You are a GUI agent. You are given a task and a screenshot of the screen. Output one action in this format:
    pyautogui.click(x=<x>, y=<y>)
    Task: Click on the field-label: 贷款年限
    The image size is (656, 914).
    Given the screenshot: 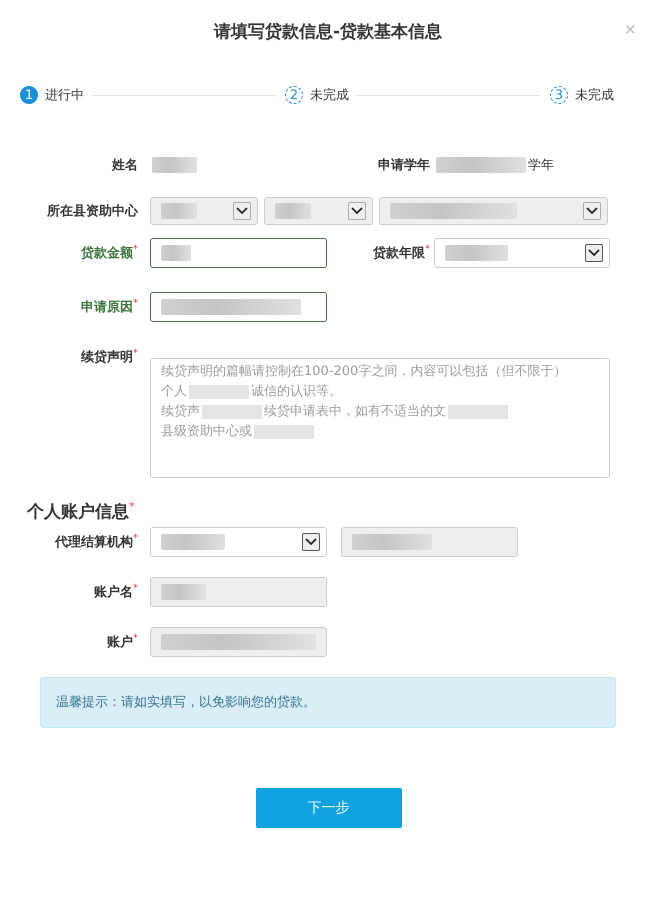 What is the action you would take?
    pyautogui.click(x=399, y=253)
    